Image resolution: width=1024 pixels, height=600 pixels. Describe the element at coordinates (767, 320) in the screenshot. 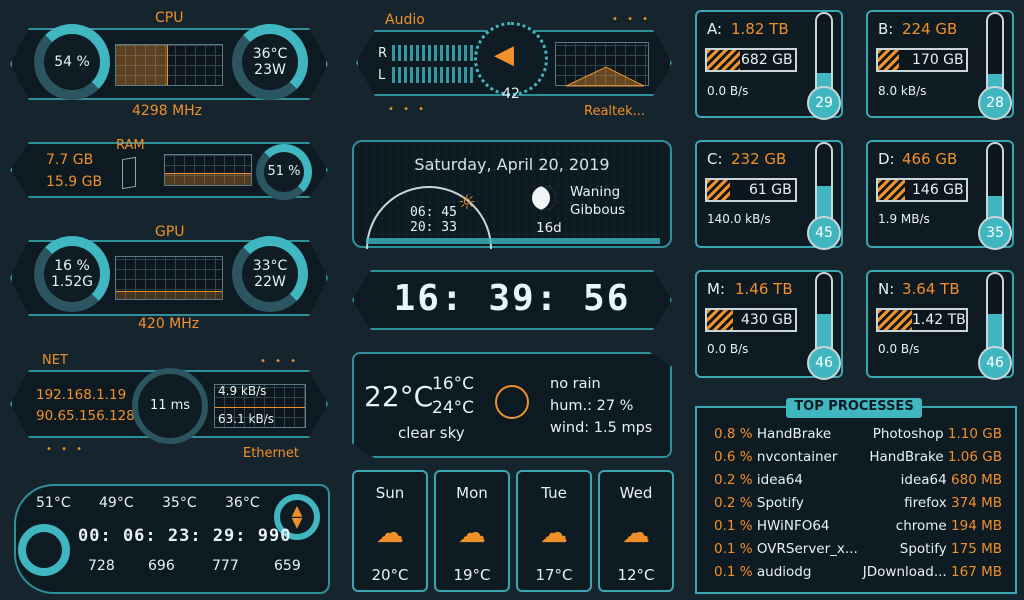

I see `drive-used: 430 GB` at that location.